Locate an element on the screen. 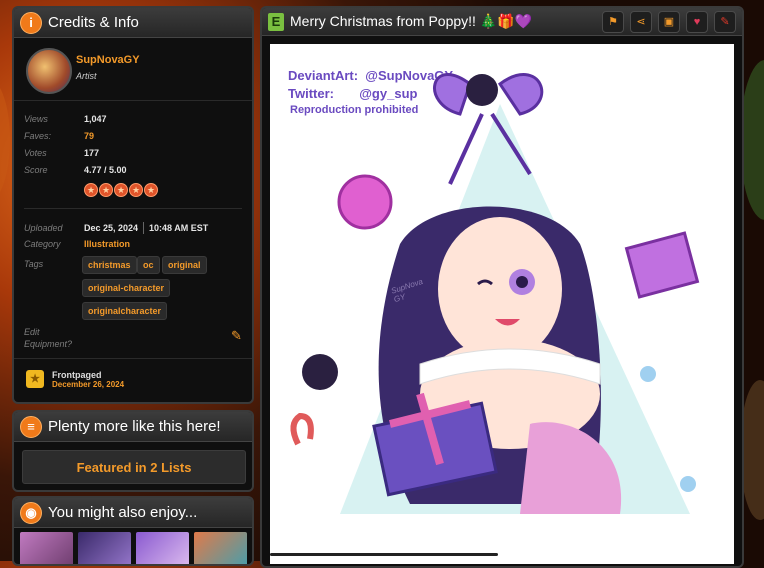 This screenshot has height=568, width=764. stat-value: 1,047 is located at coordinates (95, 119).